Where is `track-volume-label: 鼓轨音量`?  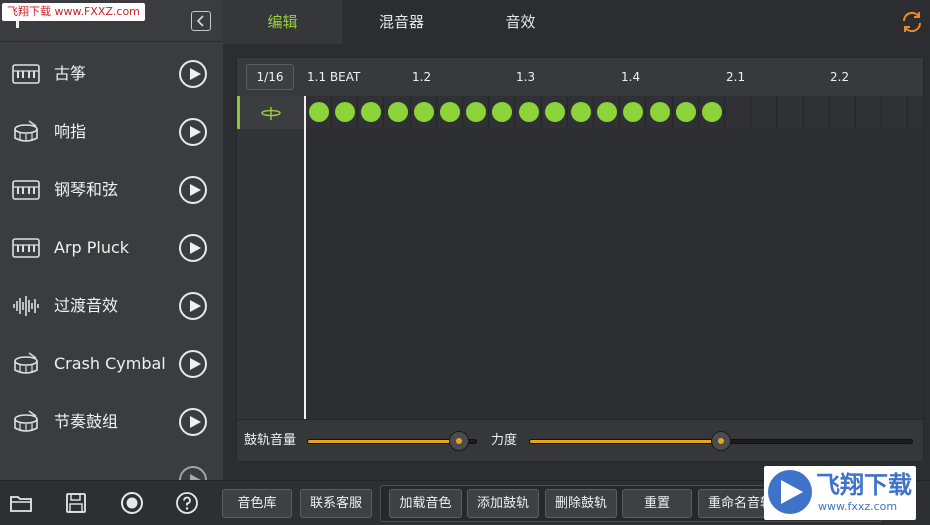 track-volume-label: 鼓轨音量 is located at coordinates (270, 440).